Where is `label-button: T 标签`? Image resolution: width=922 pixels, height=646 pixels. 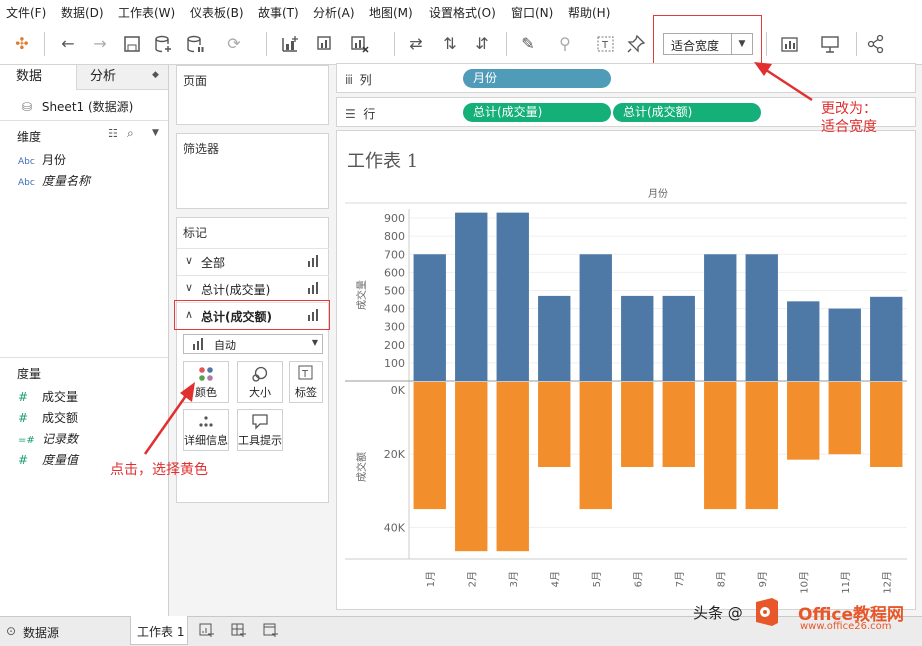 label-button: T 标签 is located at coordinates (306, 382).